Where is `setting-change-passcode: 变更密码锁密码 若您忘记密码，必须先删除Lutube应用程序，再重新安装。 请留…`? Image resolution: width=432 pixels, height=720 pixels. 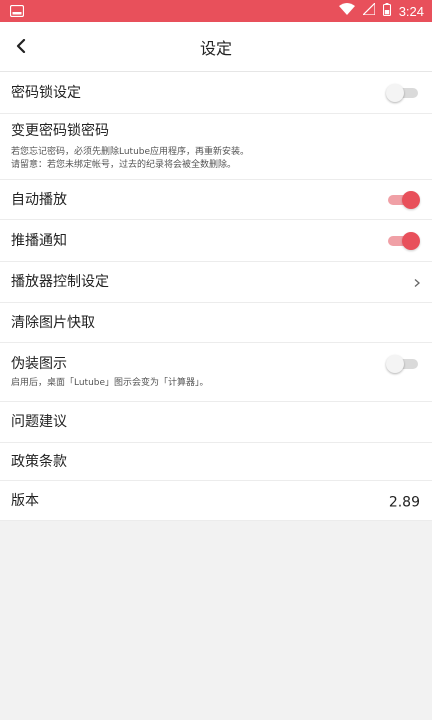 setting-change-passcode: 变更密码锁密码 若您忘记密码，必须先删除Lutube应用程序，再重新安装。 请留… is located at coordinates (216, 147).